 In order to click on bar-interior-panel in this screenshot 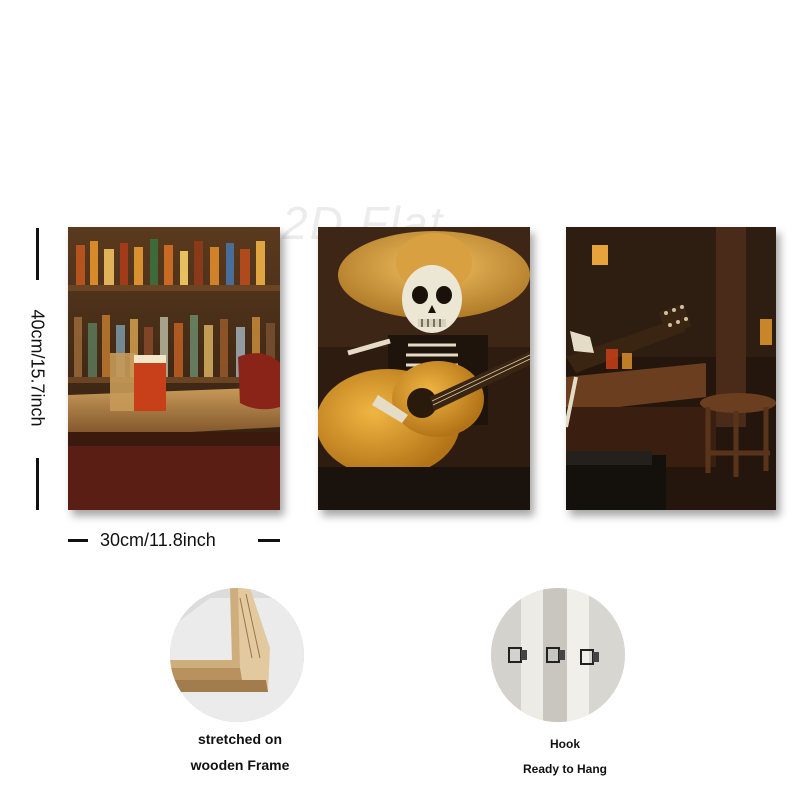, I will do `click(671, 368)`.